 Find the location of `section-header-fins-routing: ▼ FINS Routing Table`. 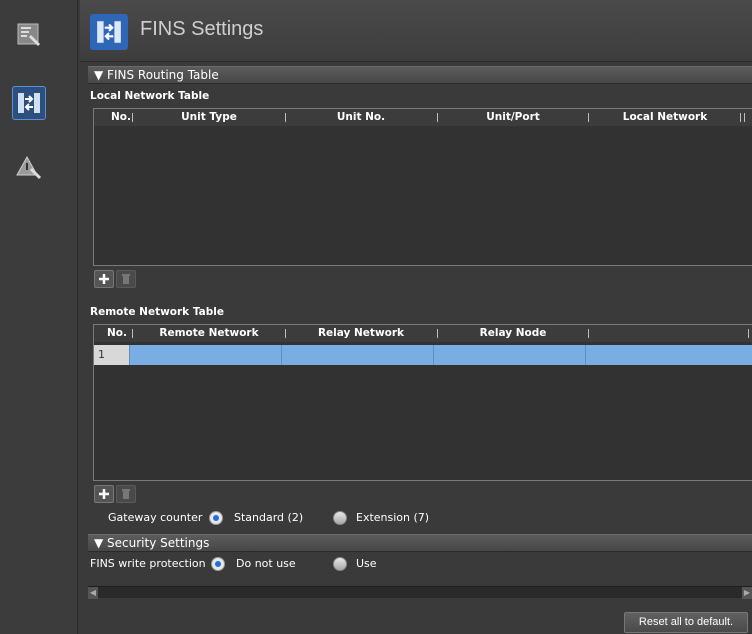

section-header-fins-routing: ▼ FINS Routing Table is located at coordinates (420, 75).